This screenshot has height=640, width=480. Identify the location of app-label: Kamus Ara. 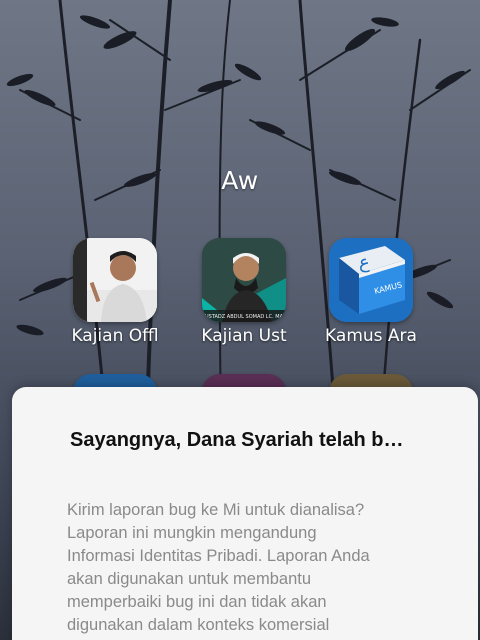
(371, 336).